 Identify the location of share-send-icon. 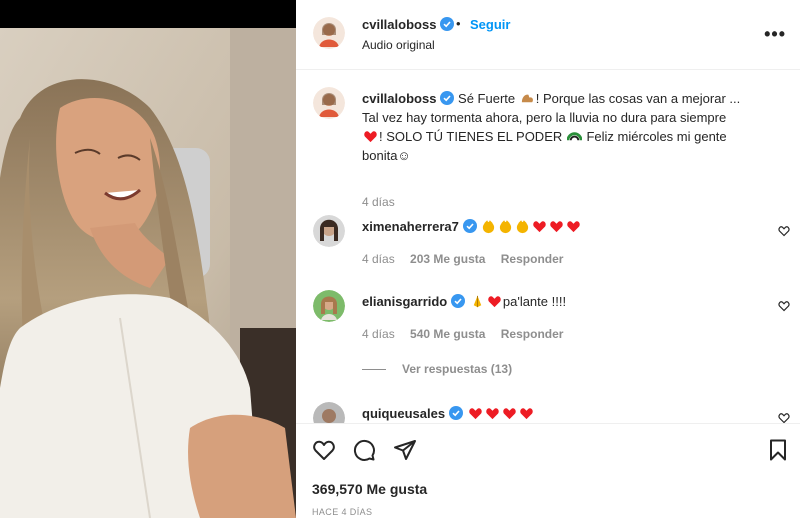
(405, 450).